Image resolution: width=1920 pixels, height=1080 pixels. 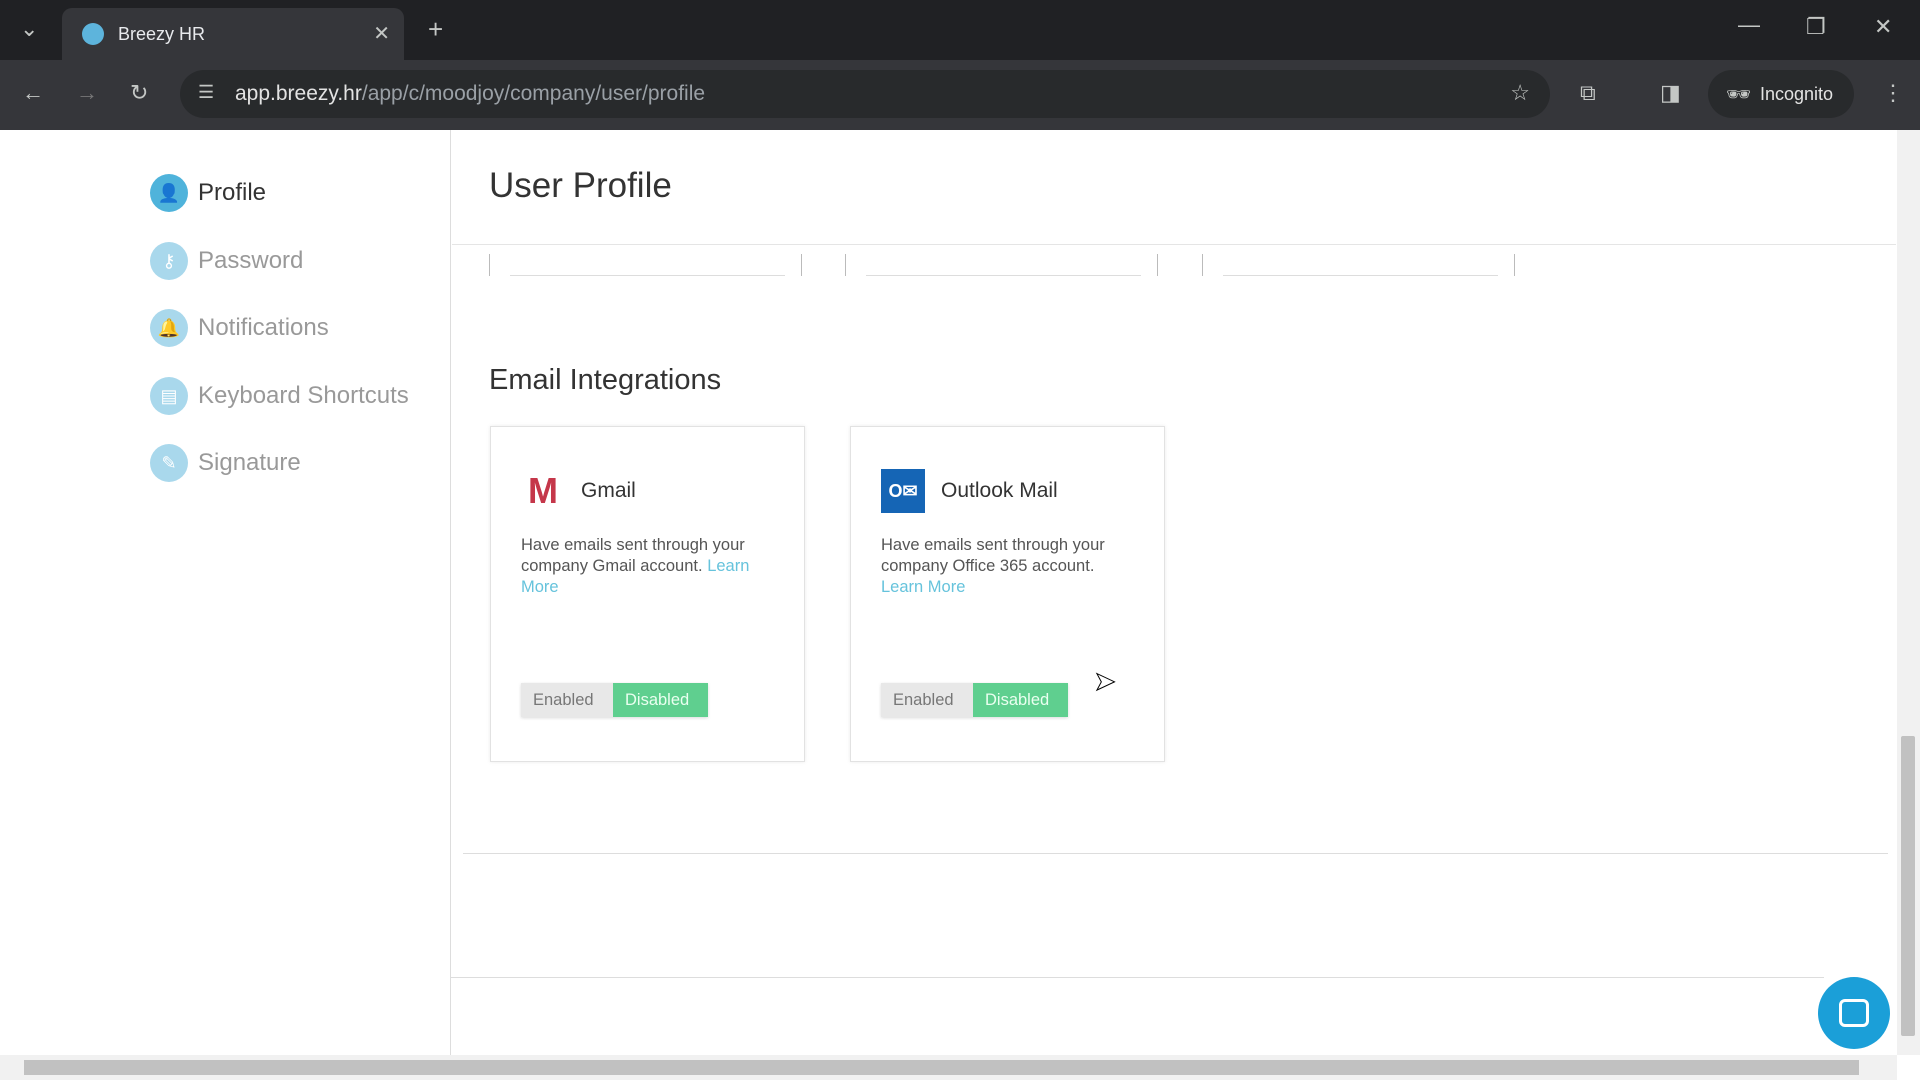 I want to click on horizontal-scrollbar, so click(x=948, y=1067).